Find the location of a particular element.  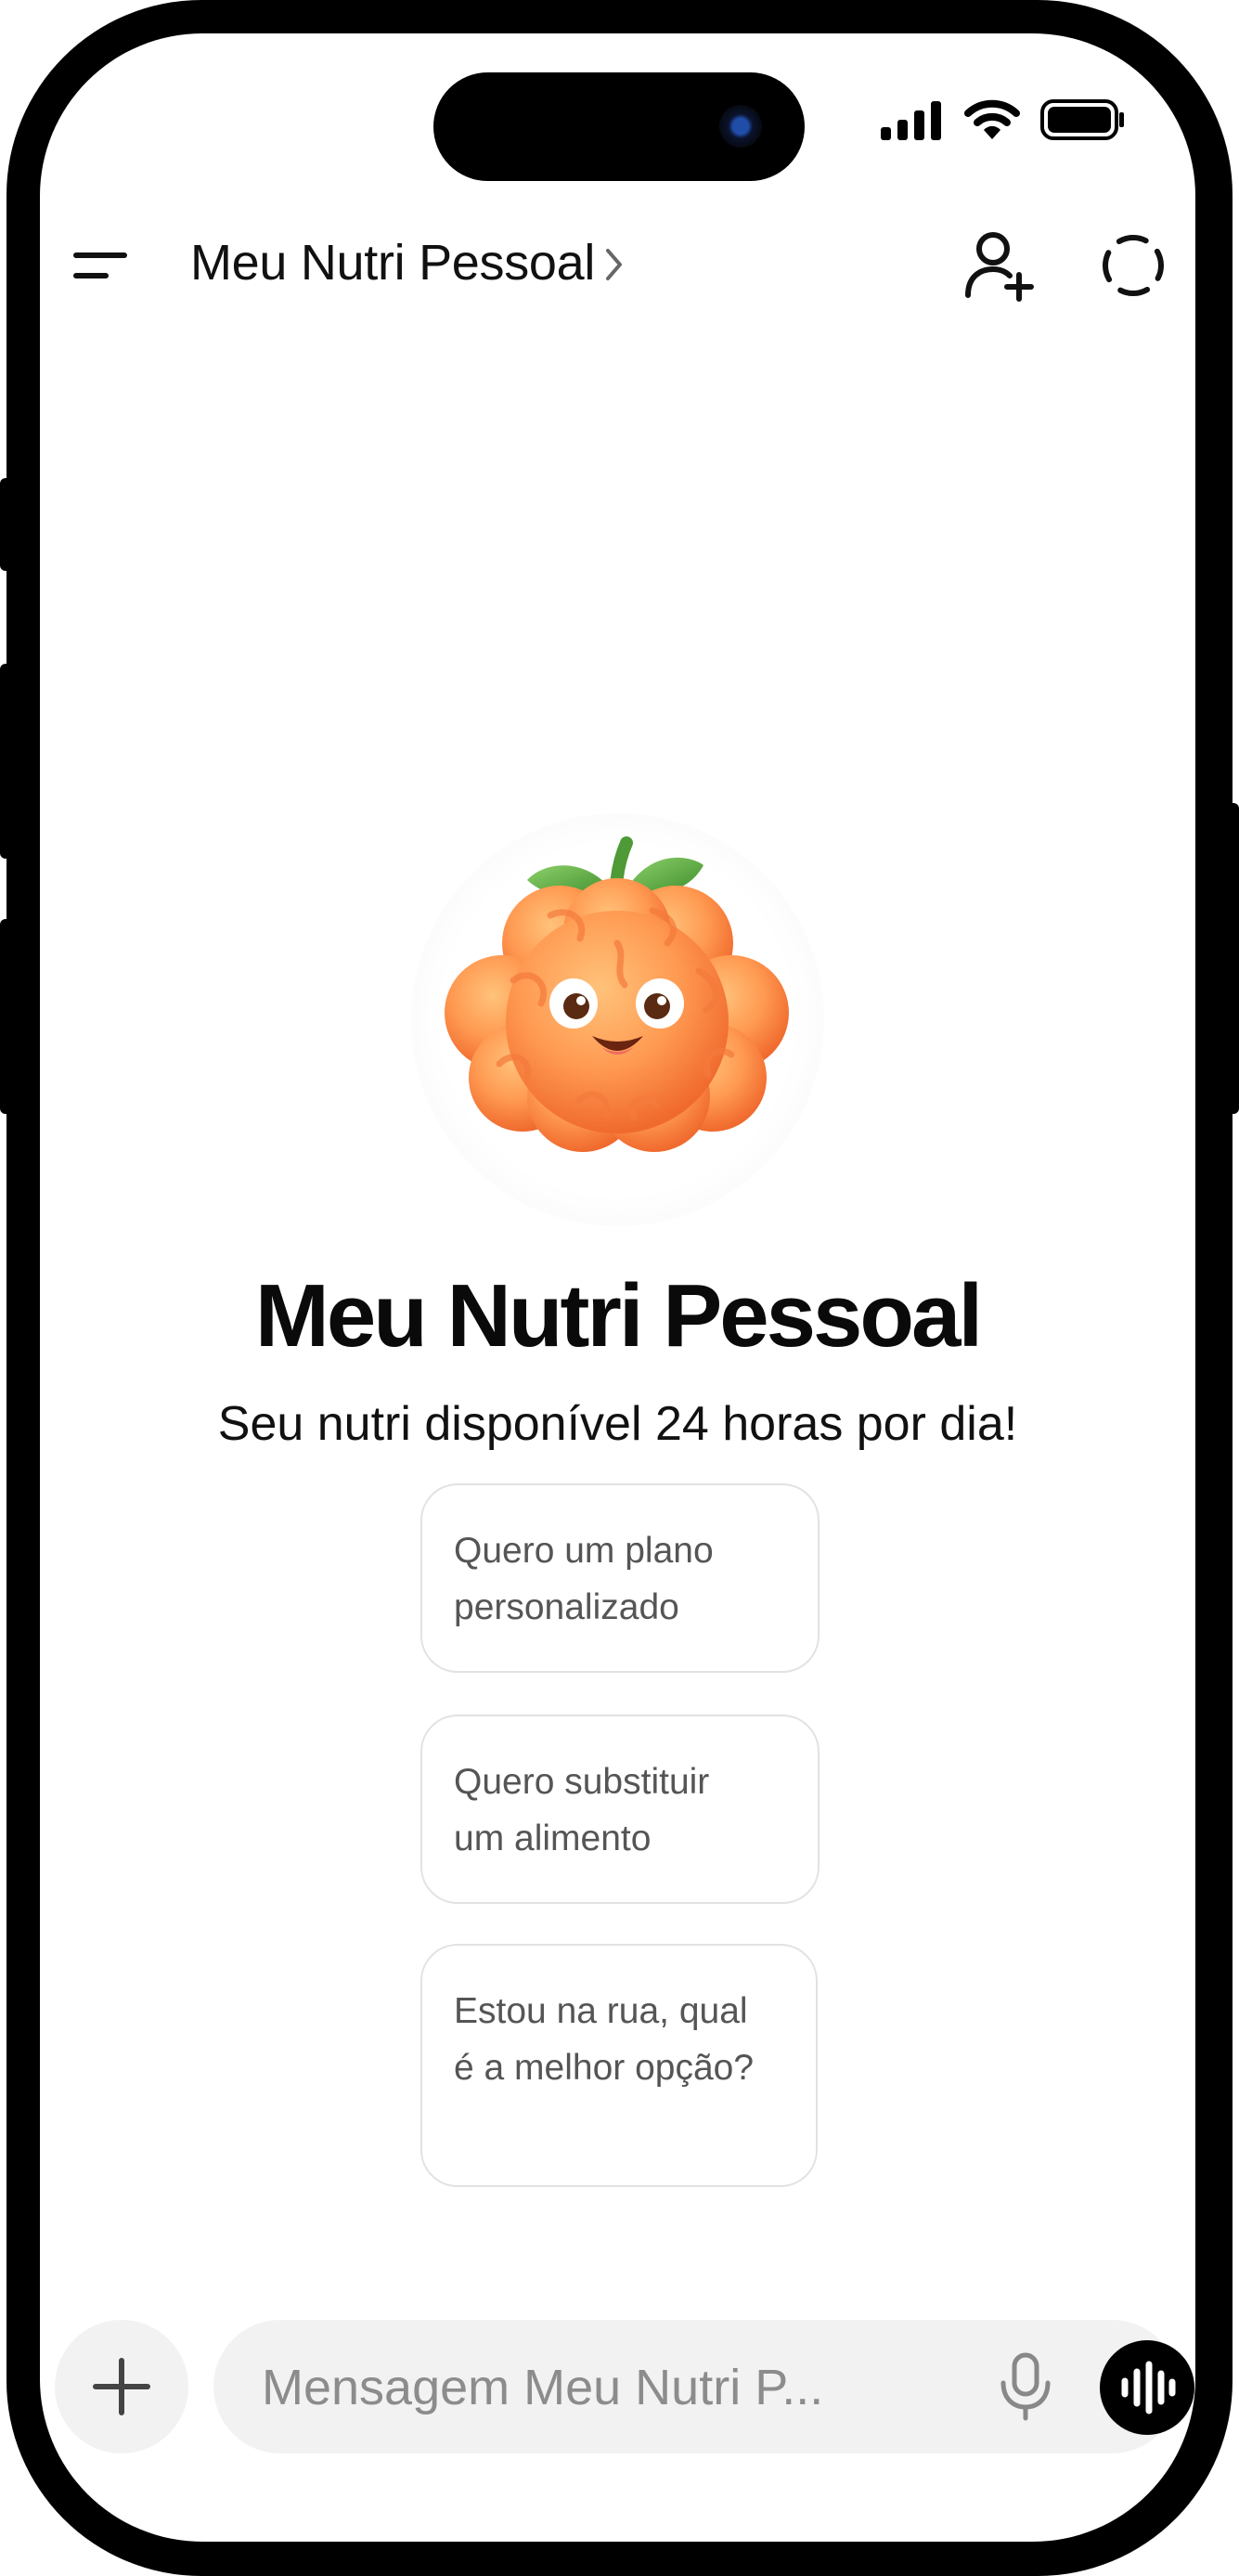

attach-button is located at coordinates (121, 2386).